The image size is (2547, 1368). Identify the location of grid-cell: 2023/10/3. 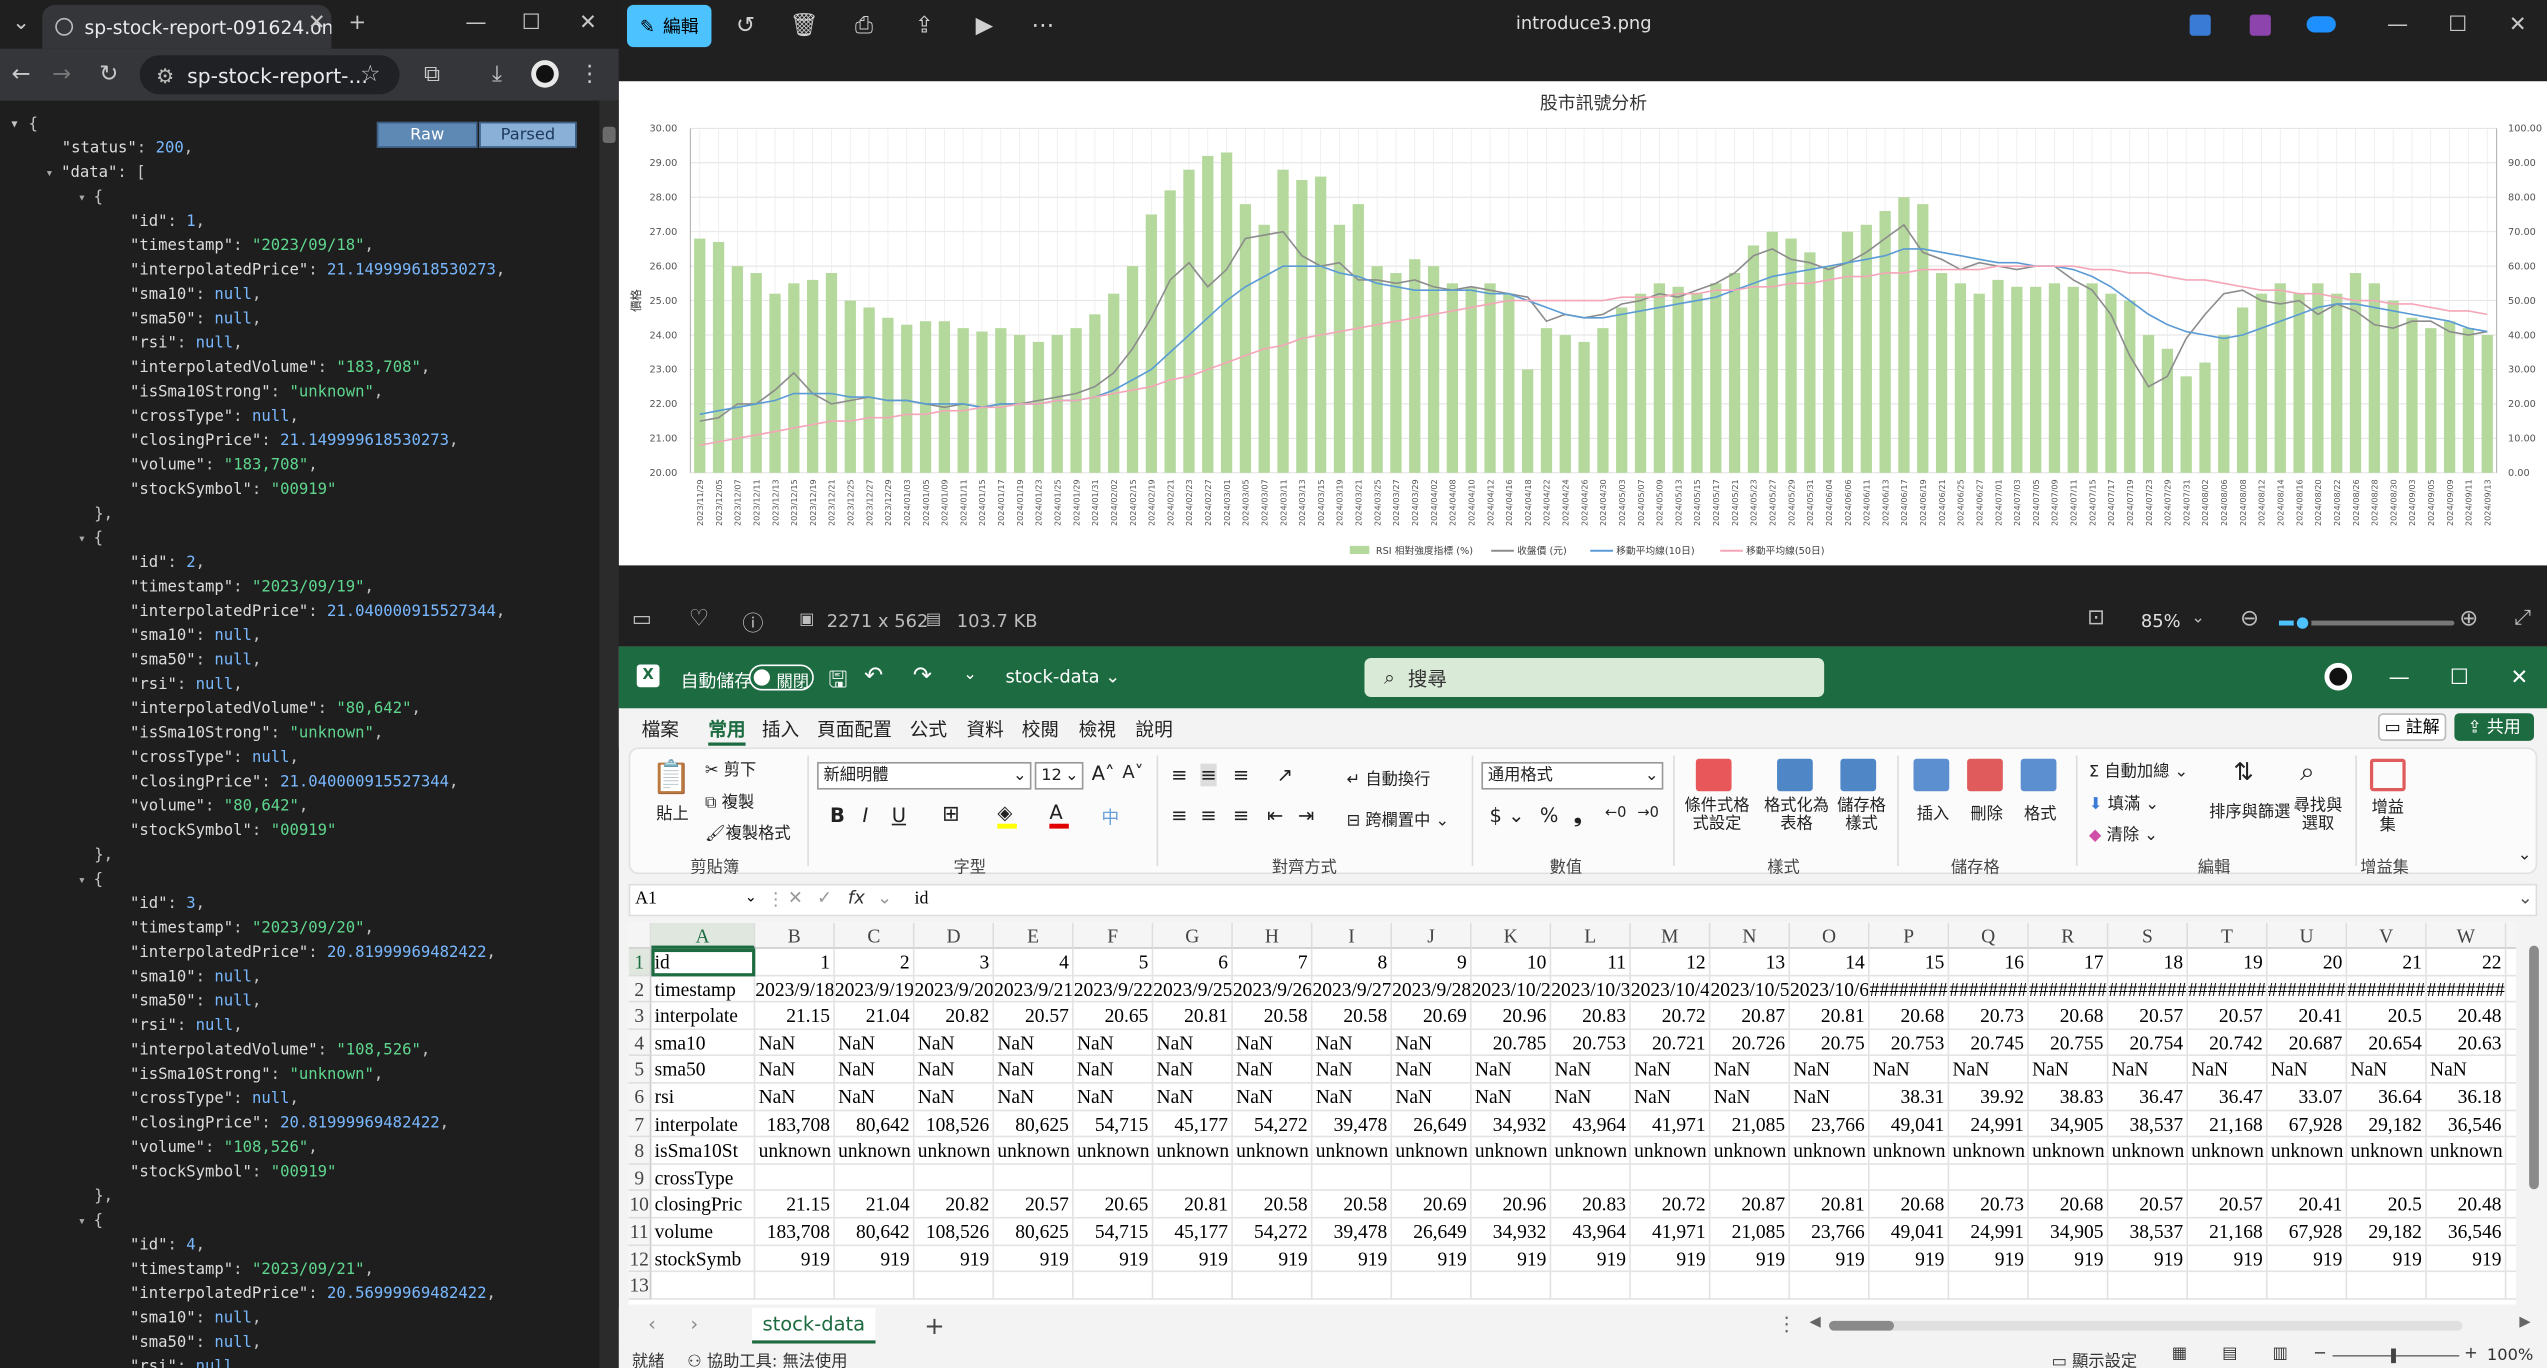
(1591, 989).